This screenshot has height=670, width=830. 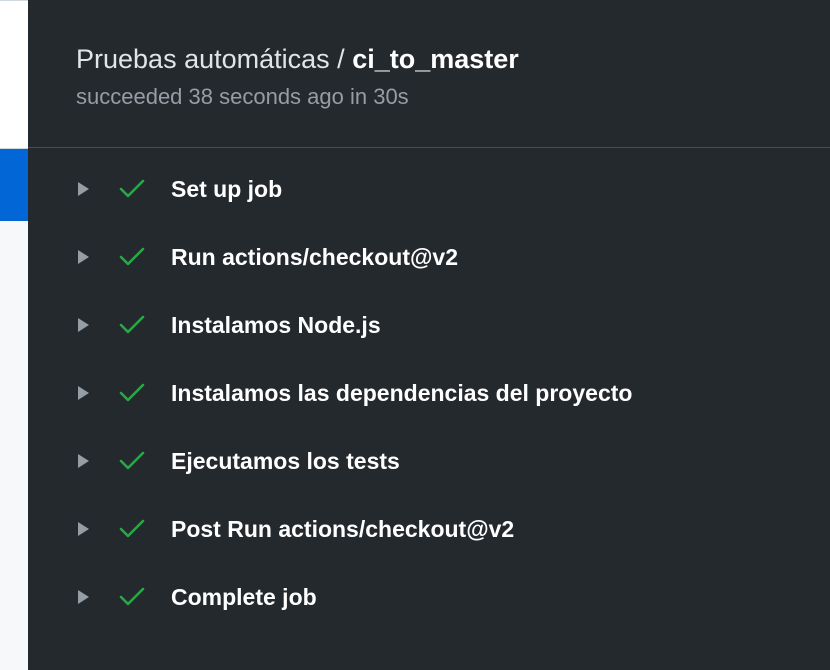 I want to click on job-step: Post Run actions/checkout@v2, so click(x=429, y=529).